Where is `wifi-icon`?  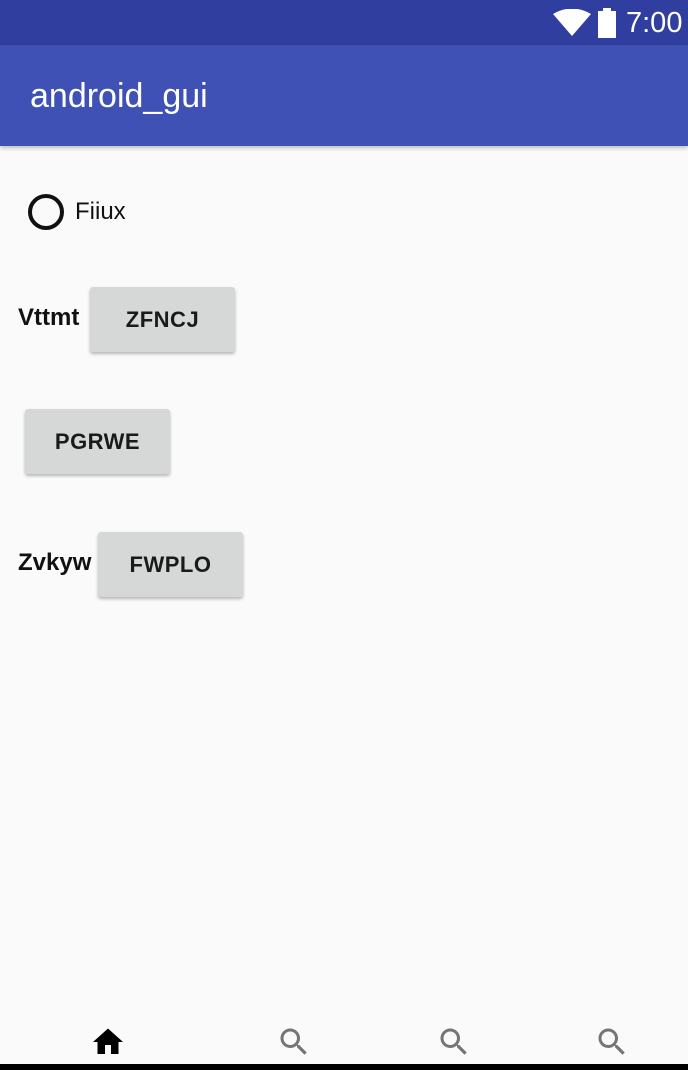 wifi-icon is located at coordinates (572, 22).